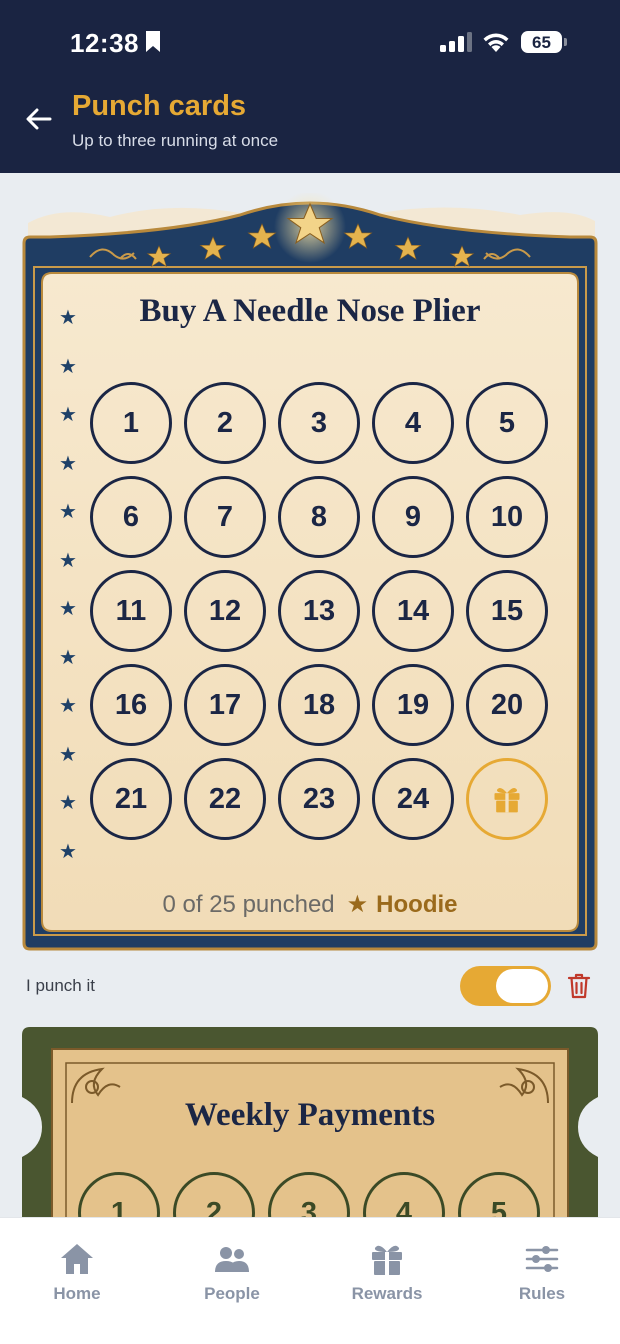  I want to click on nav-rules-label: Rules, so click(542, 1293).